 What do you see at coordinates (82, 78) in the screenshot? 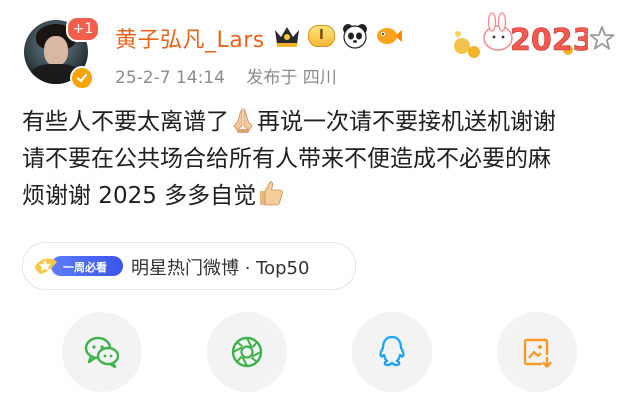
I see `verified-icon` at bounding box center [82, 78].